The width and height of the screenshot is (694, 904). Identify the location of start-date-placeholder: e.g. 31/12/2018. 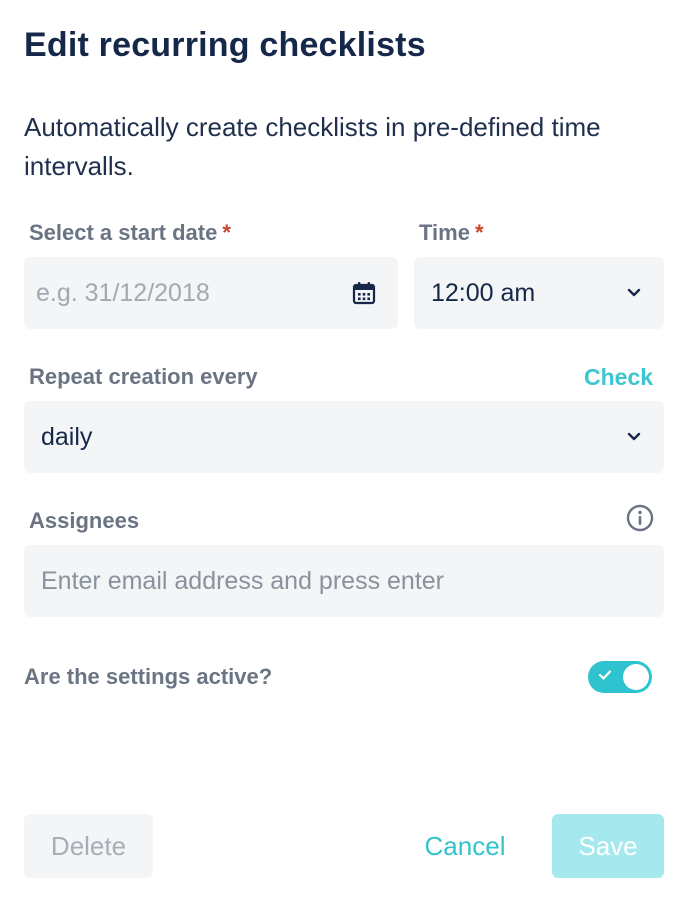
(123, 292).